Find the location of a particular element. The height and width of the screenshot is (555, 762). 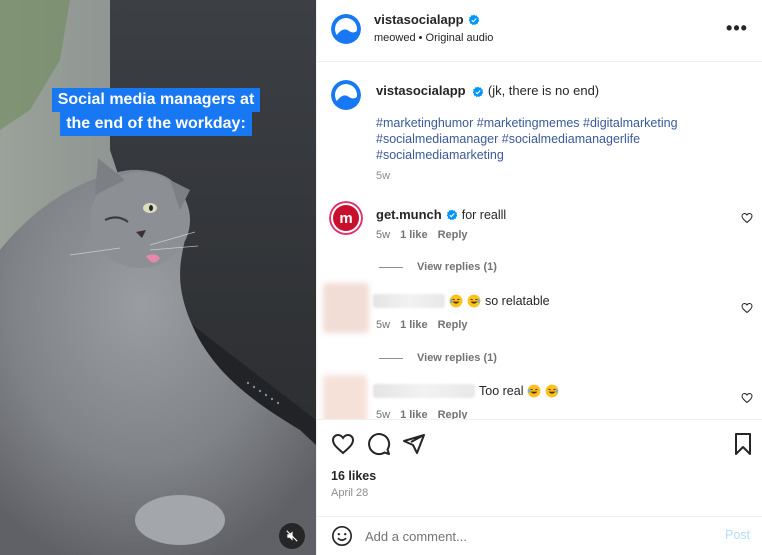

munch-letter: m is located at coordinates (345, 218).